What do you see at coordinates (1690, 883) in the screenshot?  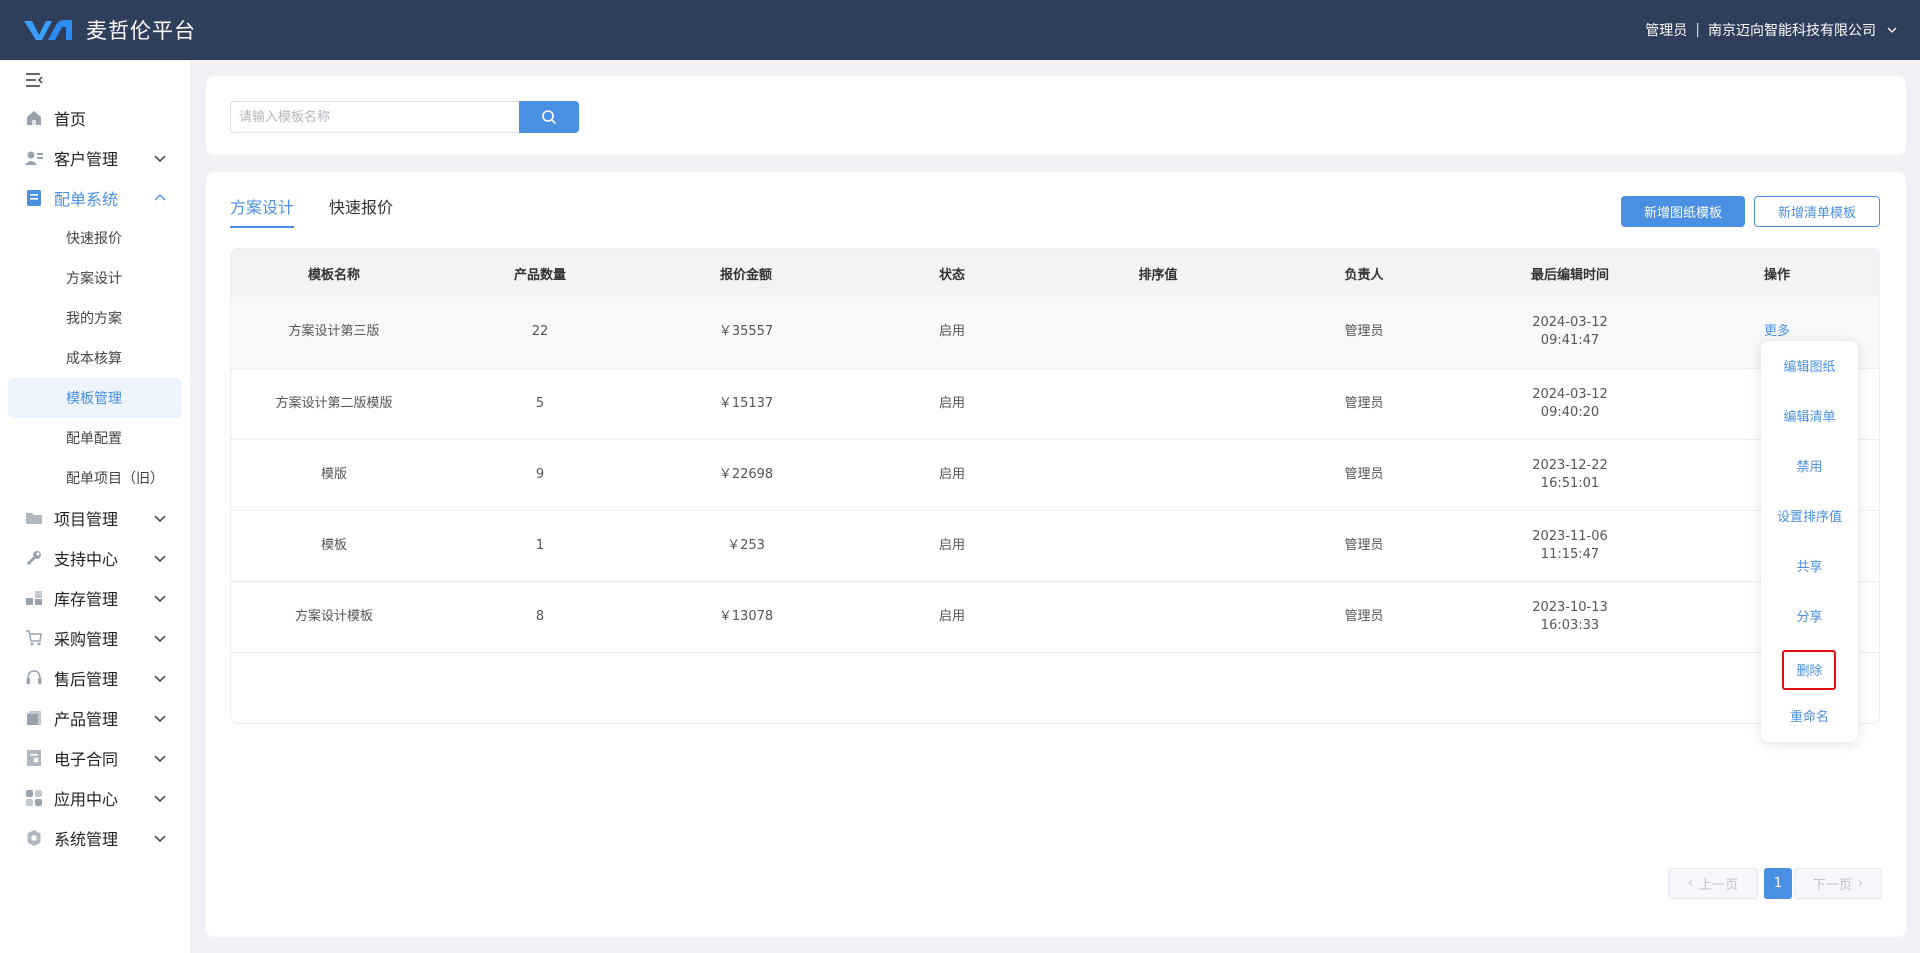 I see `chevron-left-icon: ‹` at bounding box center [1690, 883].